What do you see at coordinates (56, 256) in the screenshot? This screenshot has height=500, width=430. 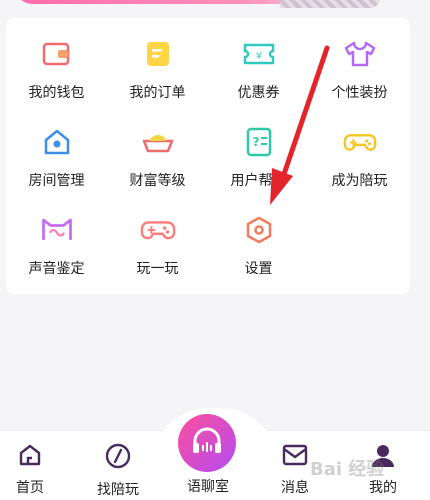 I see `menu-item-voice-appraisal: 声音鉴定` at bounding box center [56, 256].